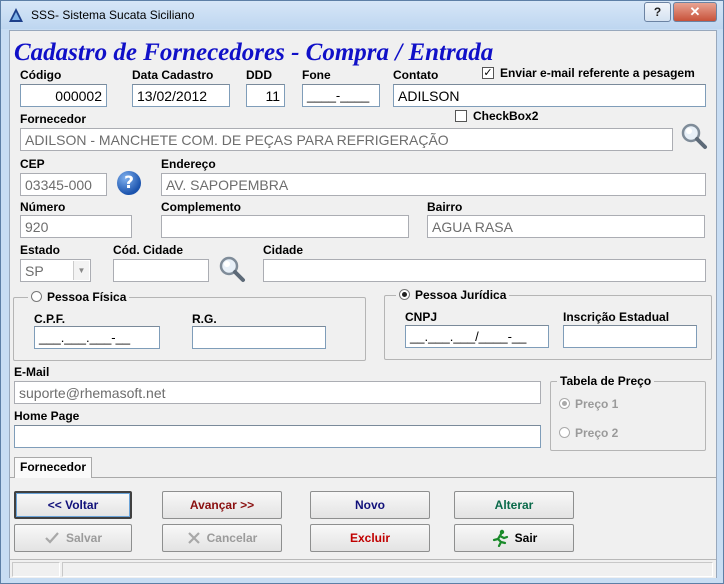  I want to click on sair-label: Sair, so click(526, 538).